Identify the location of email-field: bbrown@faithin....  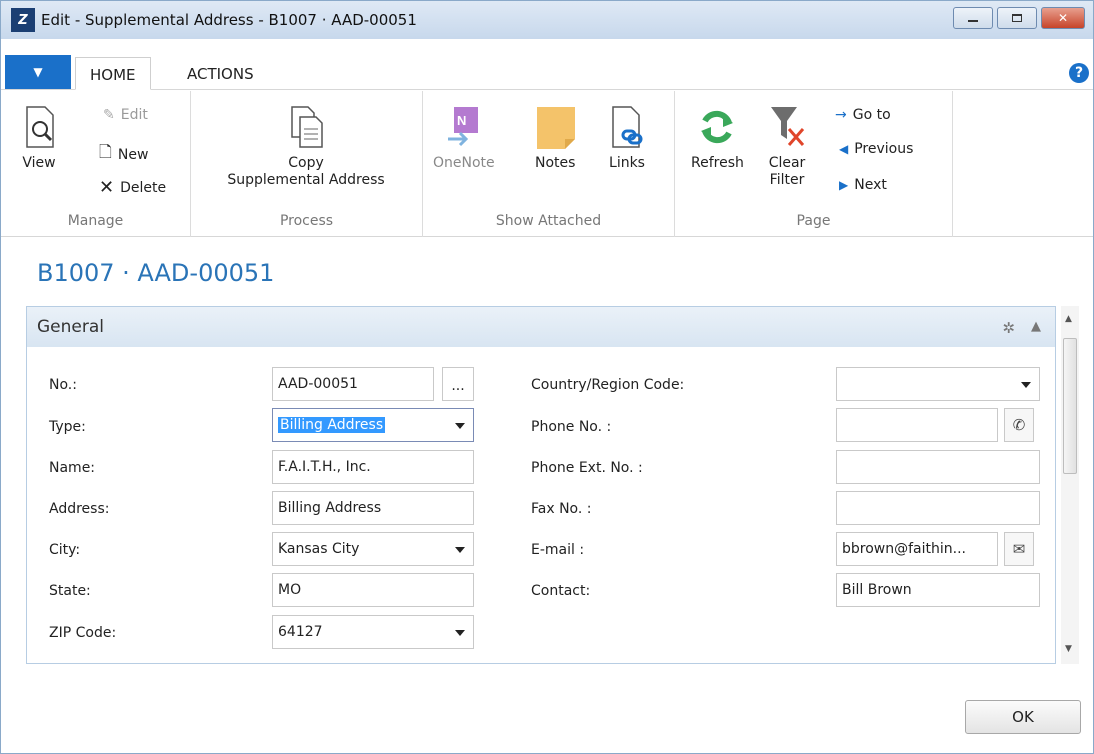
(917, 549).